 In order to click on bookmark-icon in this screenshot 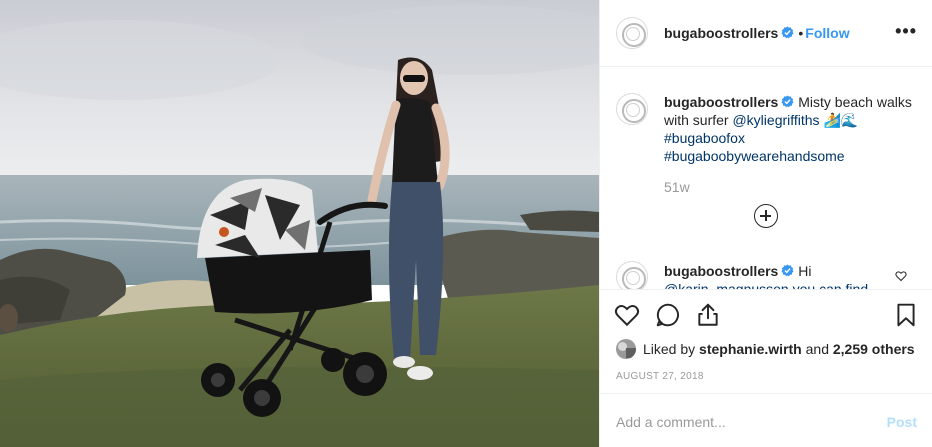, I will do `click(906, 315)`.